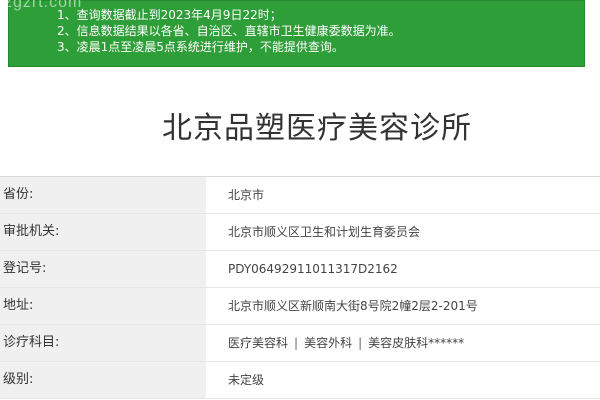  Describe the element at coordinates (229, 31) in the screenshot. I see `notice-line: 2、信息数据结果以各省、自治区、直辖市卫生健康委数据为准。` at that location.